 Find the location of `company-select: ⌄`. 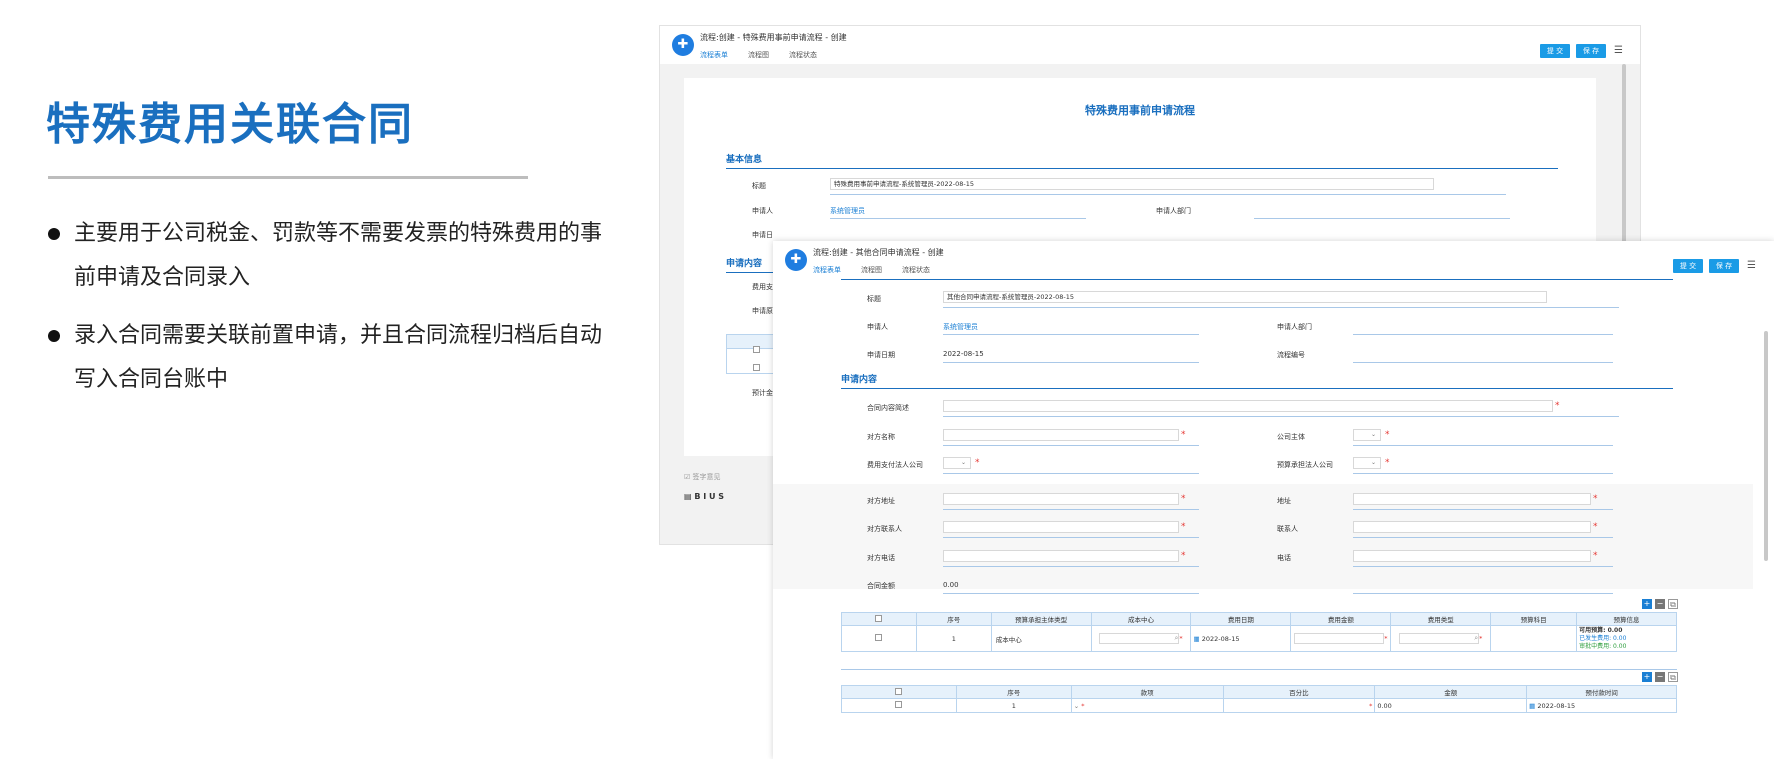

company-select: ⌄ is located at coordinates (1367, 435).